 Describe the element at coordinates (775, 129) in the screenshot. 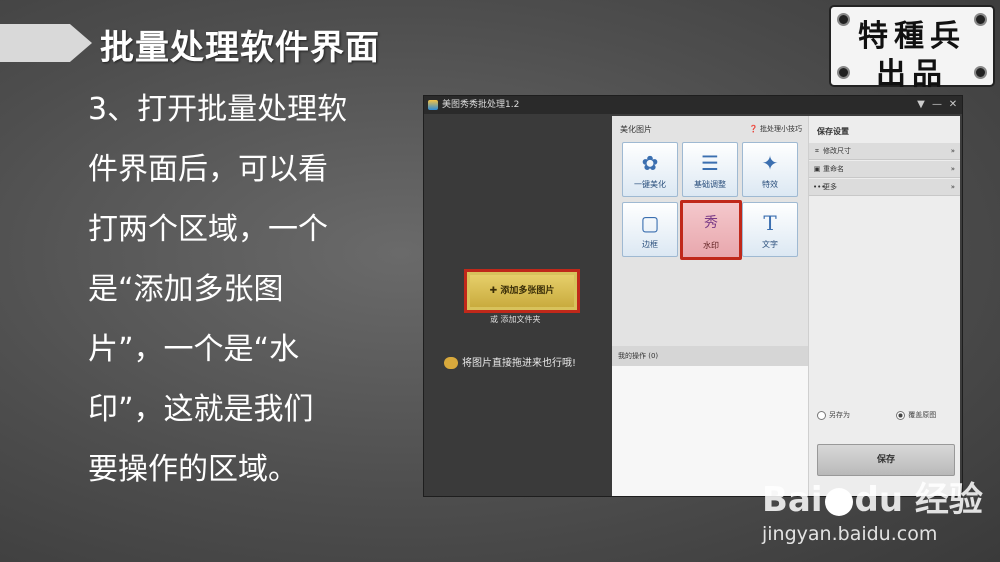

I see `batch-tips-link: ❓ 批处理小技巧` at that location.